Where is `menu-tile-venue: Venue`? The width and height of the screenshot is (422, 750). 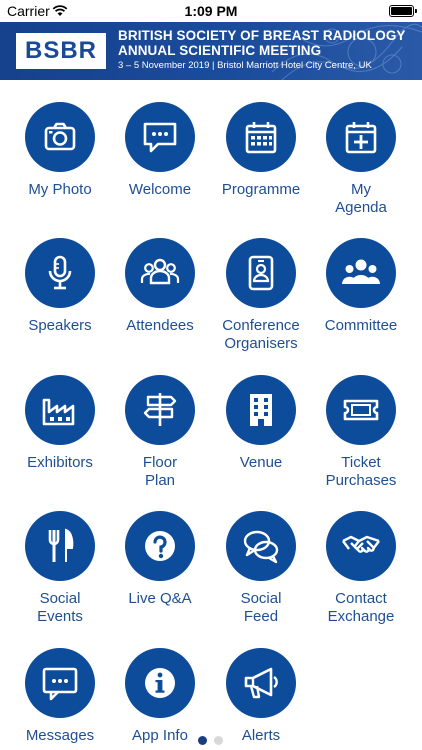
menu-tile-venue: Venue is located at coordinates (261, 440).